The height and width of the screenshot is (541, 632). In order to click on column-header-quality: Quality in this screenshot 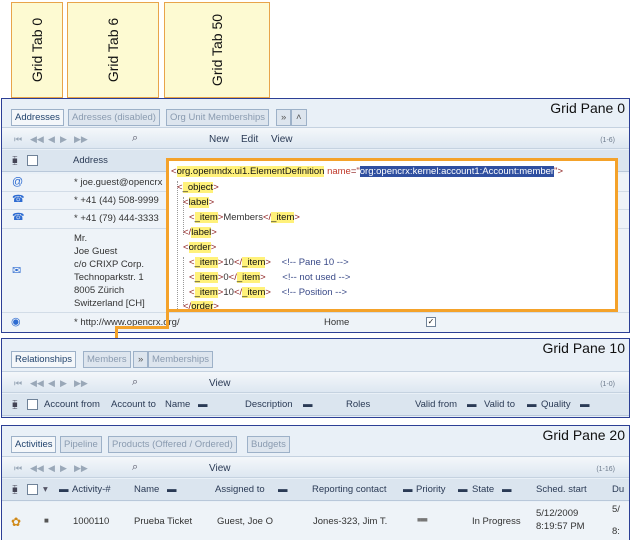, I will do `click(556, 404)`.